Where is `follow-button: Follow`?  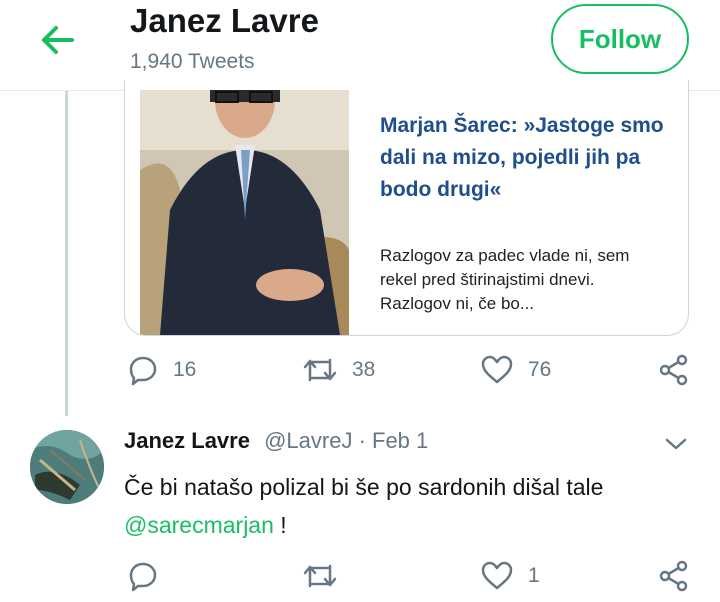
follow-button: Follow is located at coordinates (620, 39).